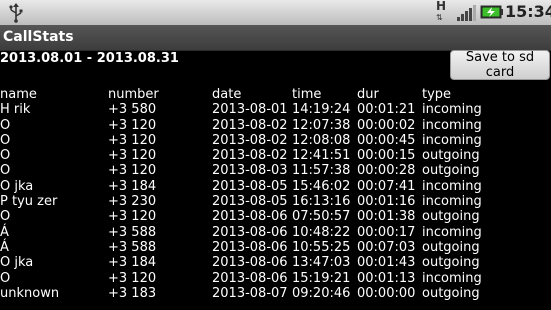 The width and height of the screenshot is (551, 310). What do you see at coordinates (321, 263) in the screenshot?
I see `cell-time: 13:47:03` at bounding box center [321, 263].